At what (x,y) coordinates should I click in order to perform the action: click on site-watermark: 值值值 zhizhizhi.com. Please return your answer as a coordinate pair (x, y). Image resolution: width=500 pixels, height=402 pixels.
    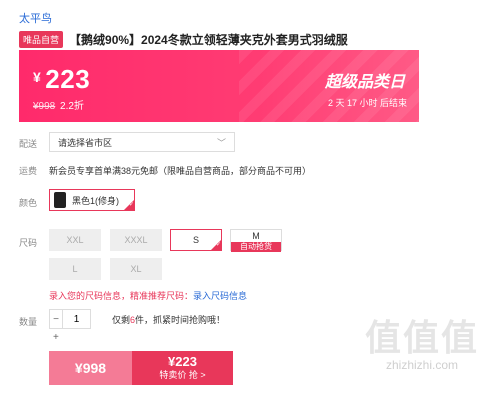
    Looking at the image, I should click on (422, 345).